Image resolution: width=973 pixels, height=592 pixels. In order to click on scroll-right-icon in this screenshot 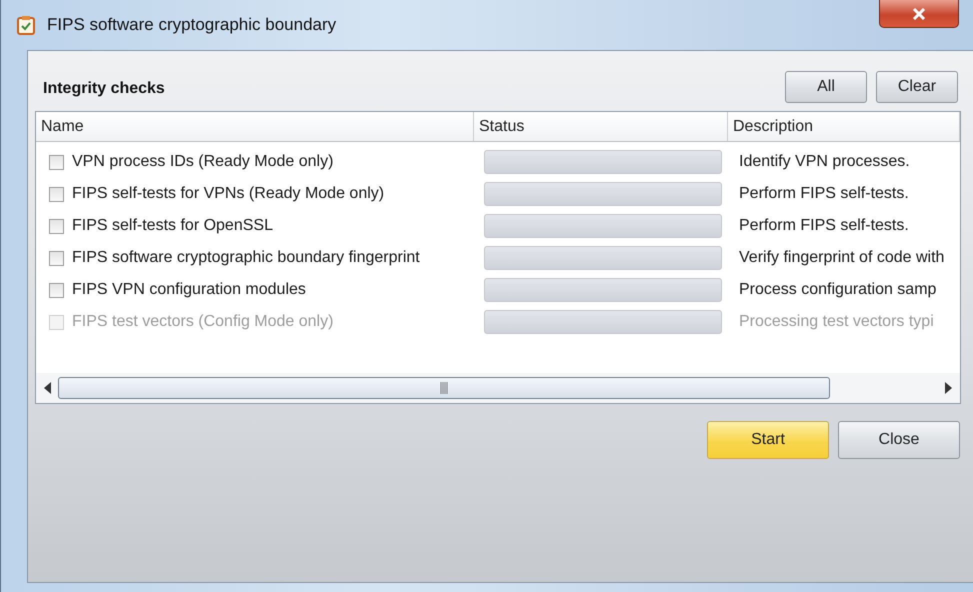, I will do `click(948, 388)`.